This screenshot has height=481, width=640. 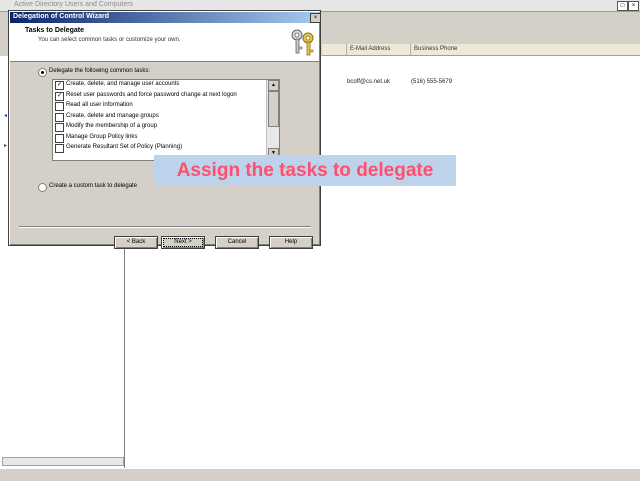 I want to click on help-button: Help, so click(x=291, y=242).